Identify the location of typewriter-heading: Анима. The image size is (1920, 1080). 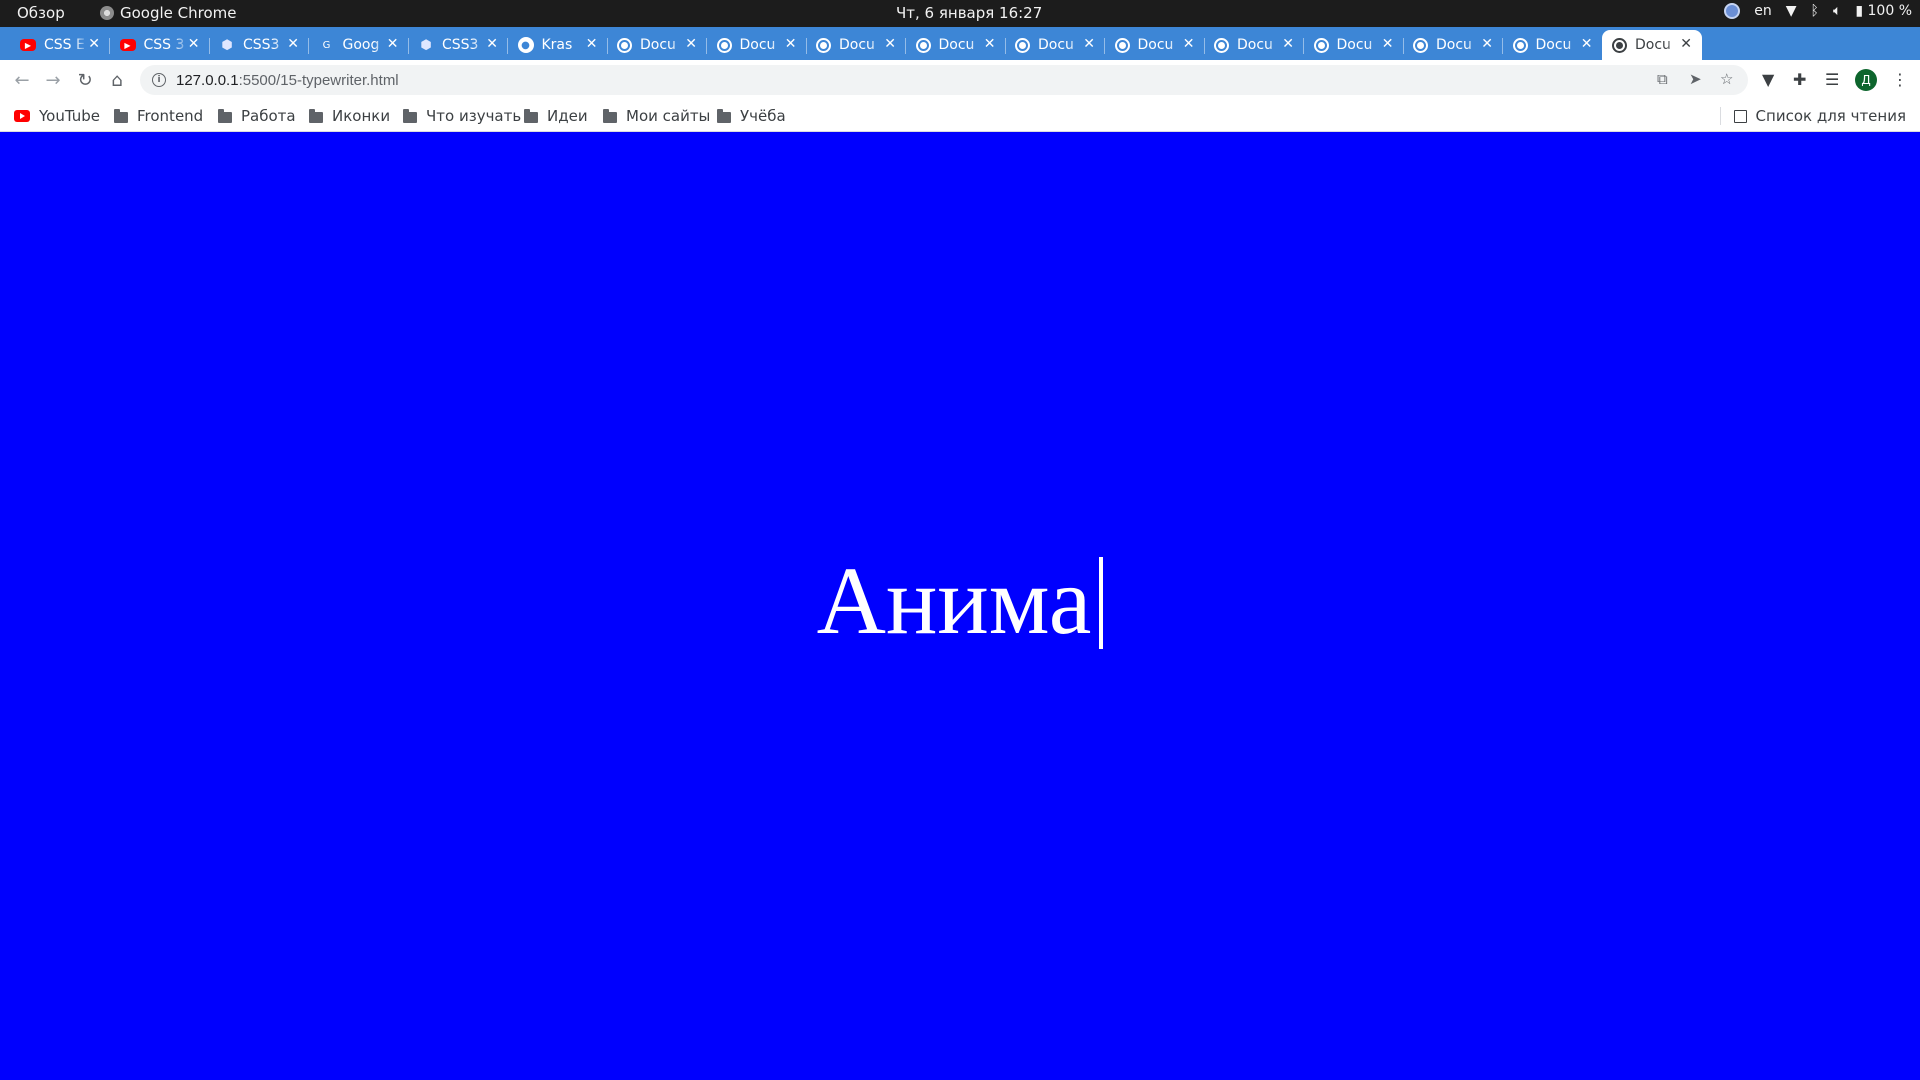
(960, 601).